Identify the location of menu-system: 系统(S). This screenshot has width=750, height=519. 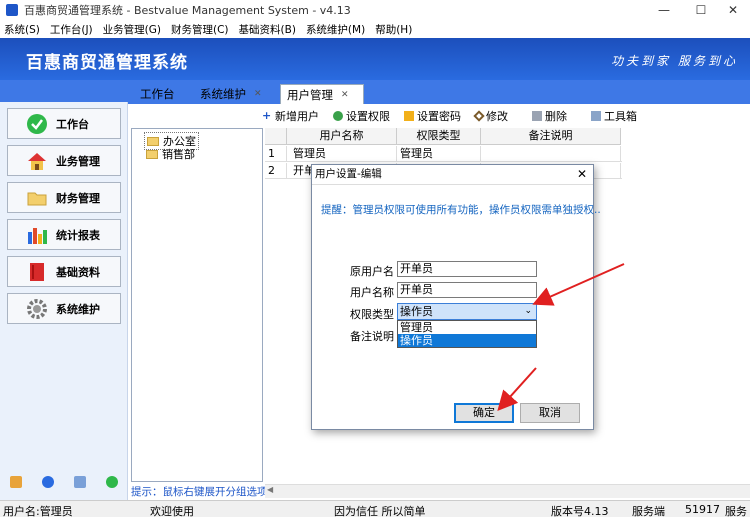
(22, 29).